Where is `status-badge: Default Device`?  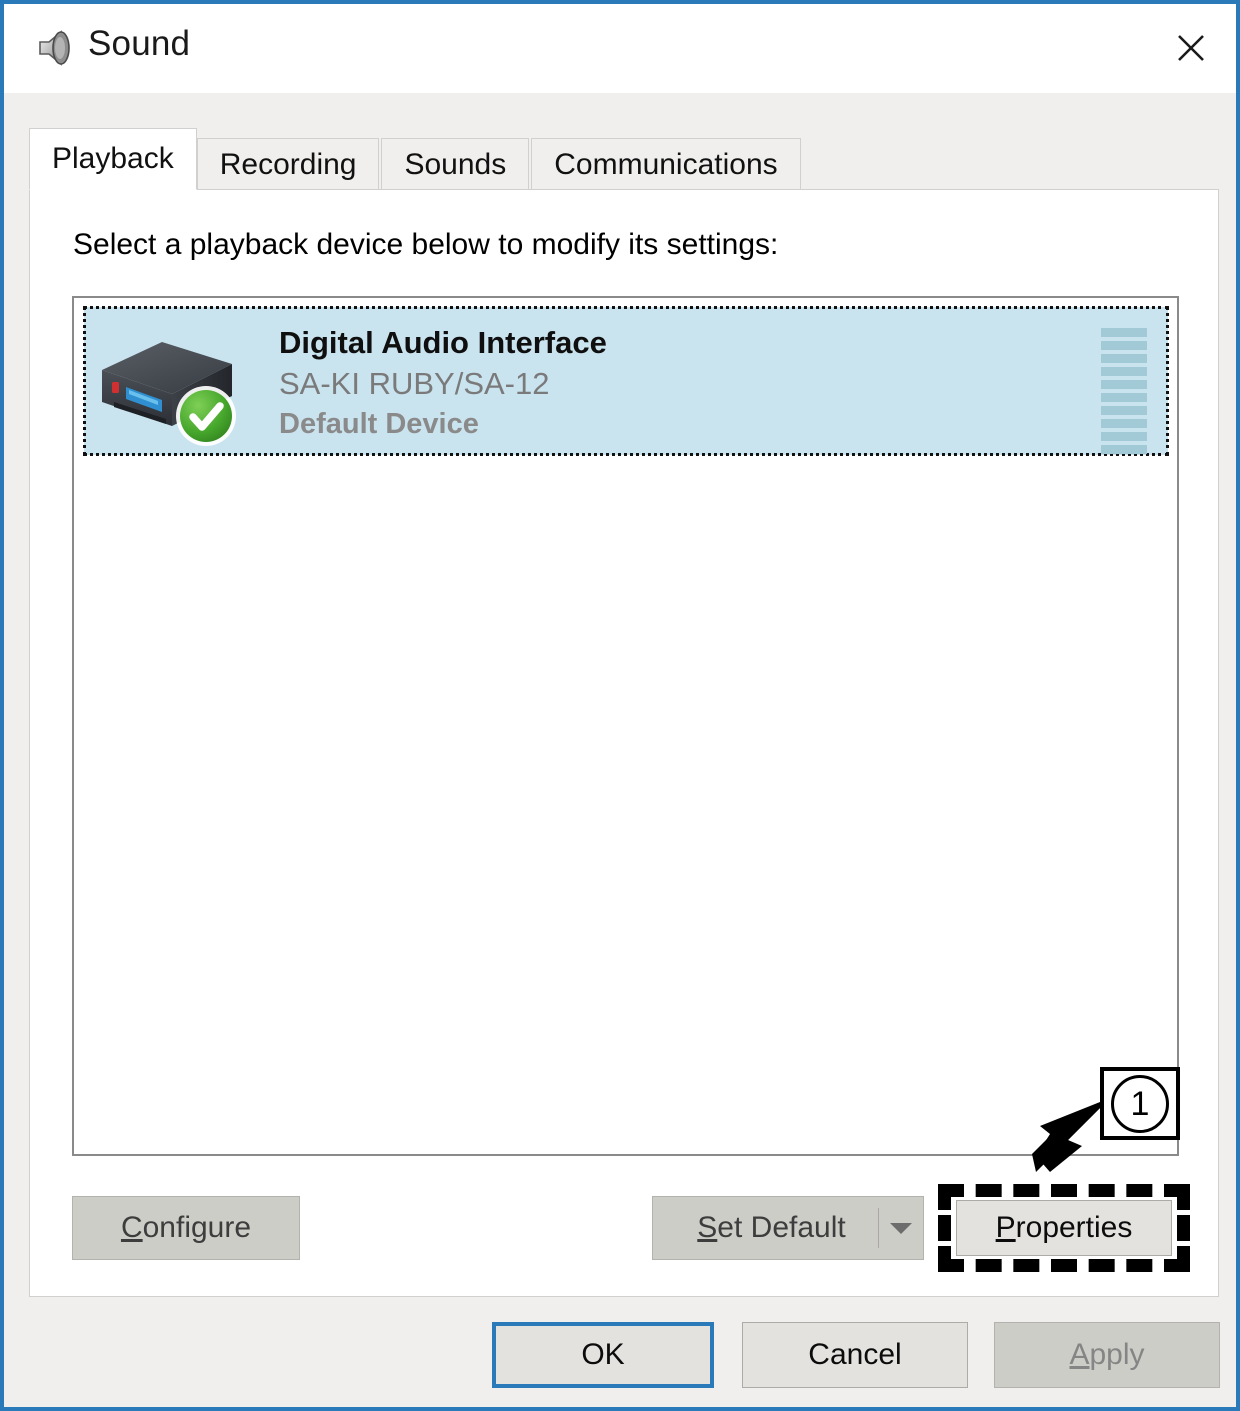 status-badge: Default Device is located at coordinates (379, 424).